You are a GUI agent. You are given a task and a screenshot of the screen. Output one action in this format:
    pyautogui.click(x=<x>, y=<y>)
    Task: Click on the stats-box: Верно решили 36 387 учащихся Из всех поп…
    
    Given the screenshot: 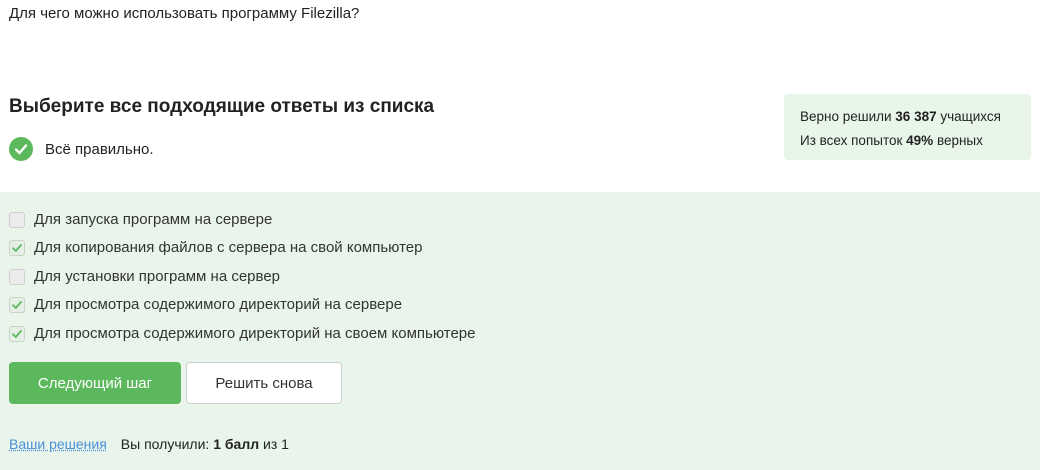 What is the action you would take?
    pyautogui.click(x=907, y=127)
    